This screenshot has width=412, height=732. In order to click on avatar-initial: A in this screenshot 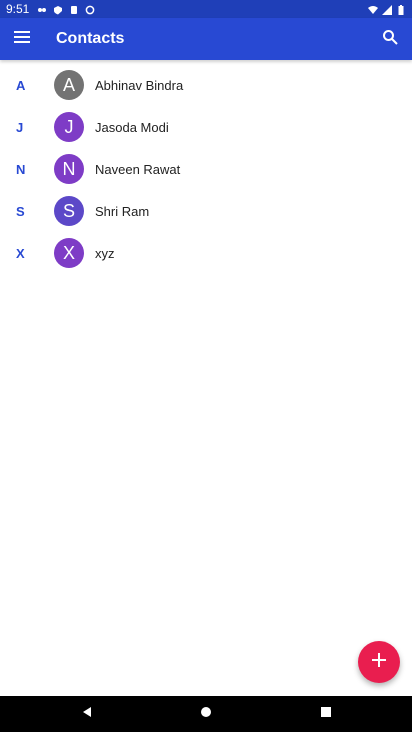, I will do `click(68, 84)`.